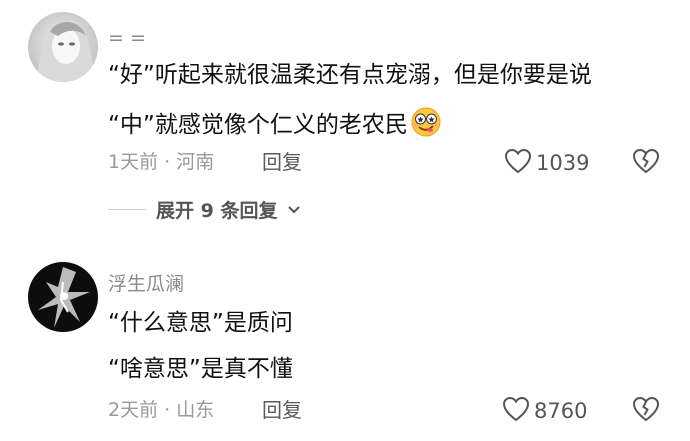  I want to click on like-button: 8760, so click(544, 411).